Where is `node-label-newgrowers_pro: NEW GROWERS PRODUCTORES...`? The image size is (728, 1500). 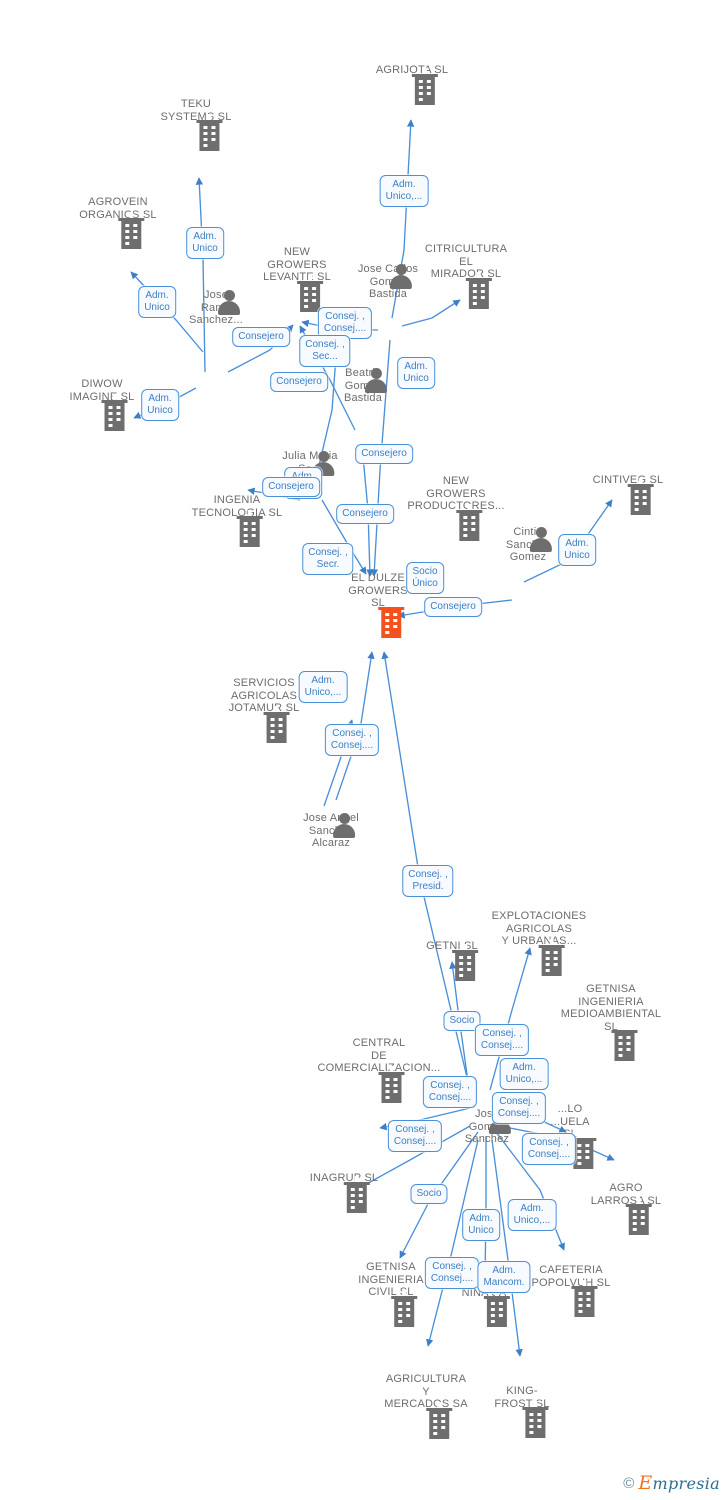
node-label-newgrowers_pro: NEW GROWERS PRODUCTORES... is located at coordinates (456, 494).